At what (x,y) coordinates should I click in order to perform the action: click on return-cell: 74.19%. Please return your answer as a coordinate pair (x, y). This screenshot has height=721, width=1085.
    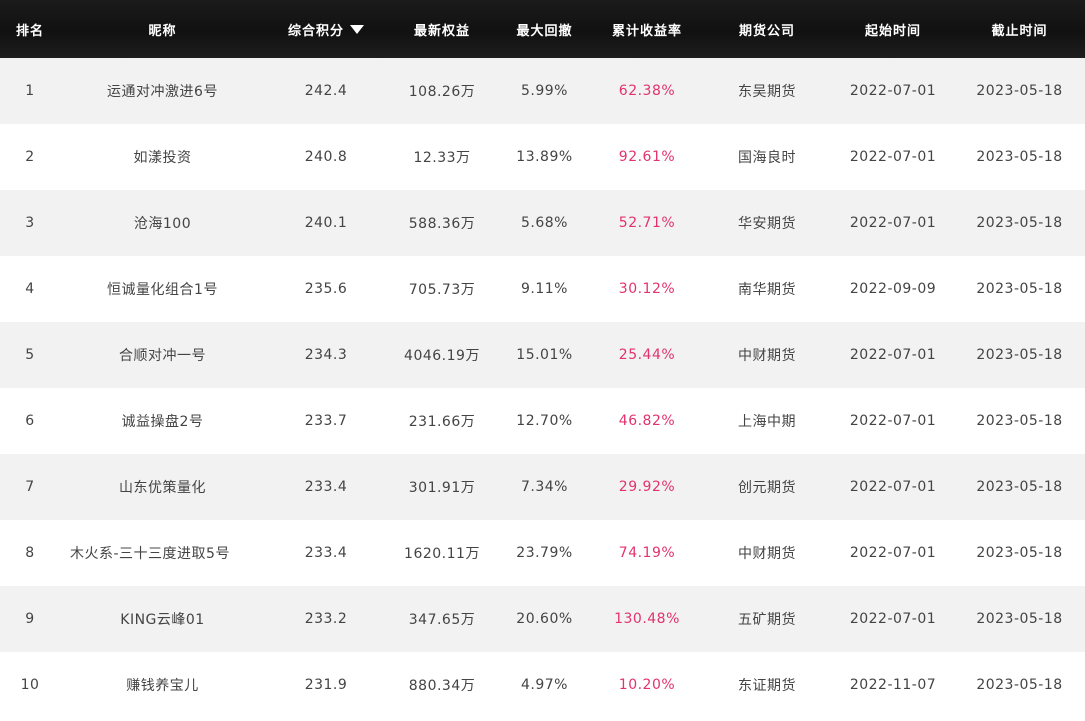
    Looking at the image, I should click on (647, 553).